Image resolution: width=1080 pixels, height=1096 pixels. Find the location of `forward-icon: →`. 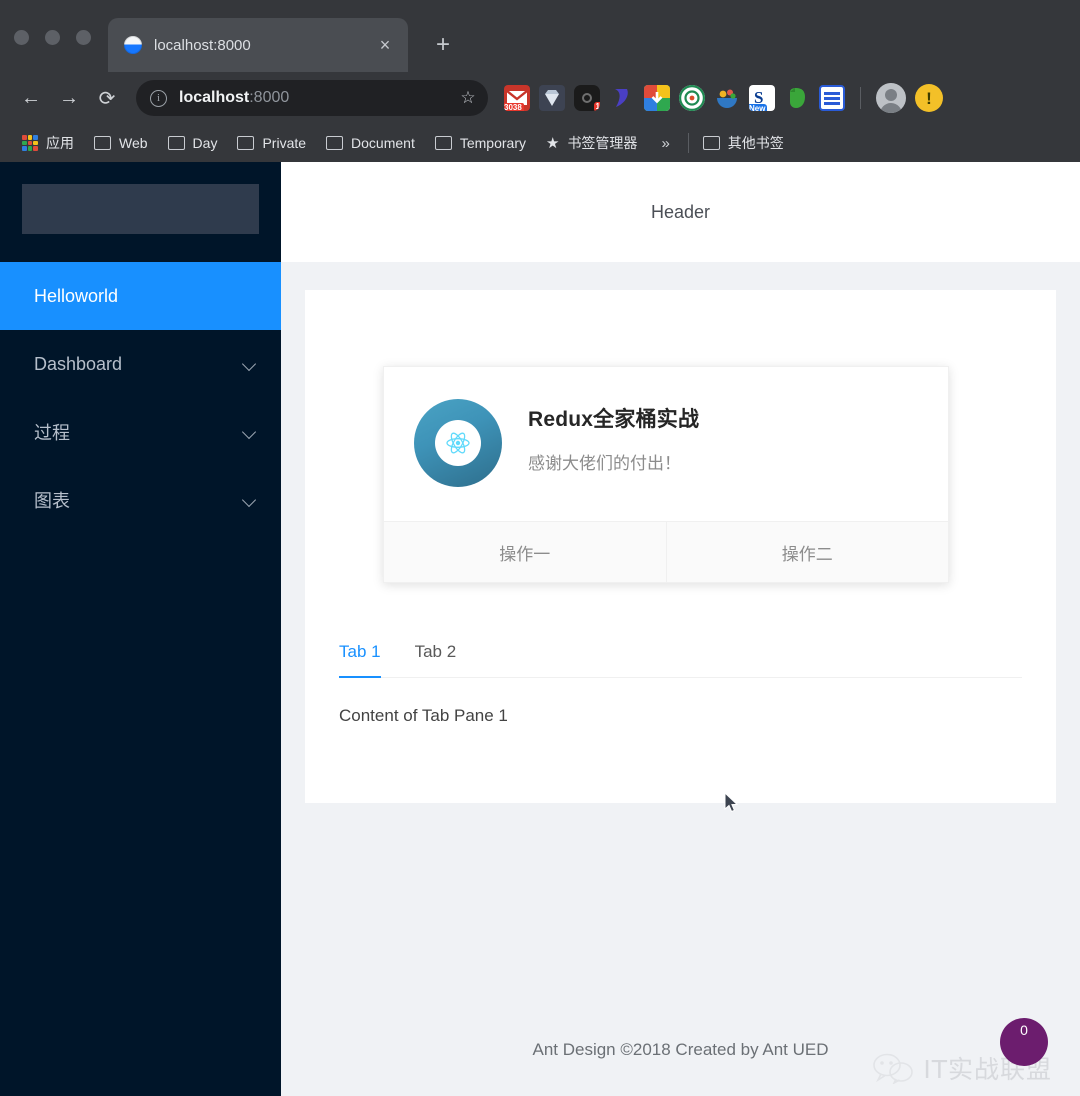

forward-icon: → is located at coordinates (69, 98).